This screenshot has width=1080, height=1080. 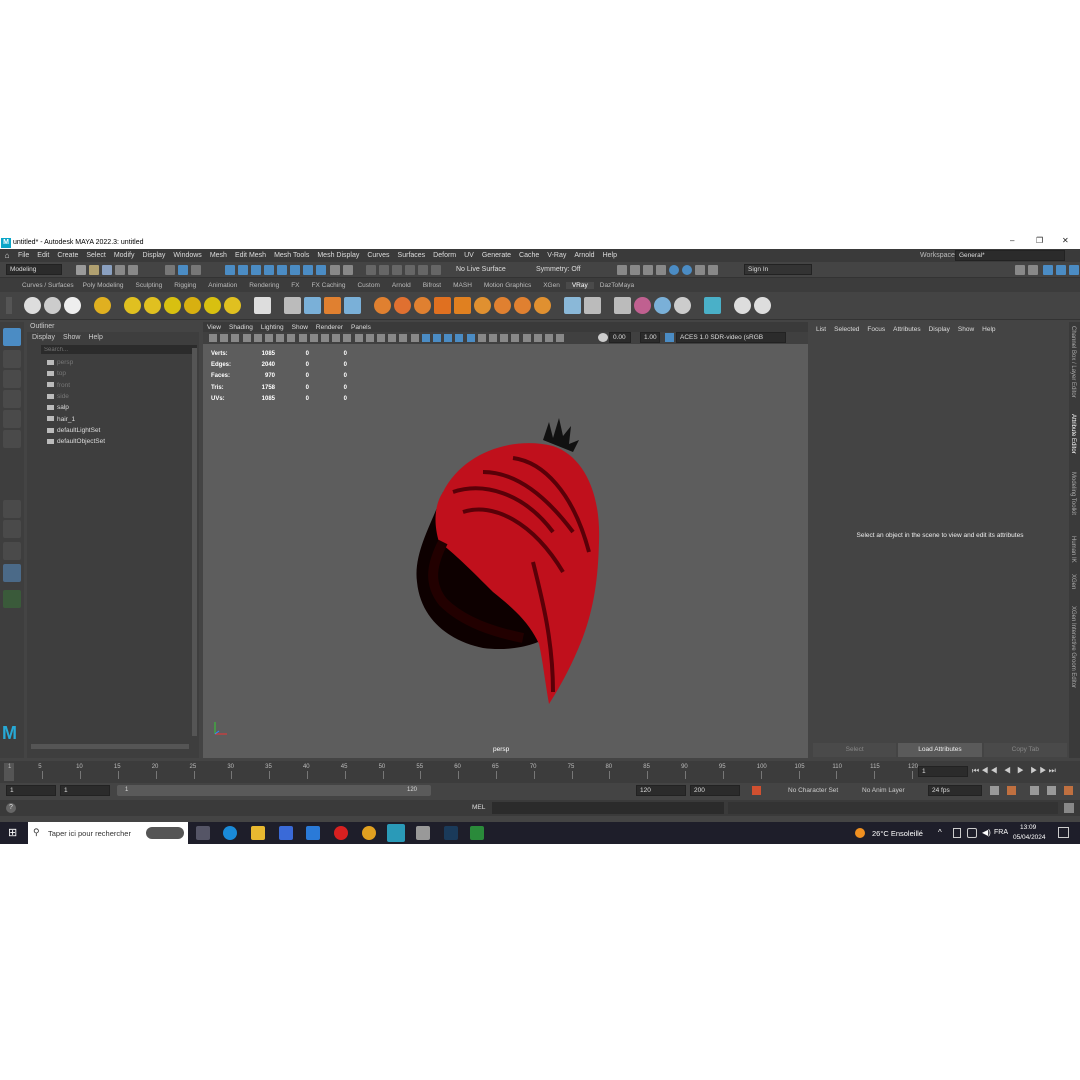 I want to click on live-surface-label: No Live Surface, so click(x=481, y=269).